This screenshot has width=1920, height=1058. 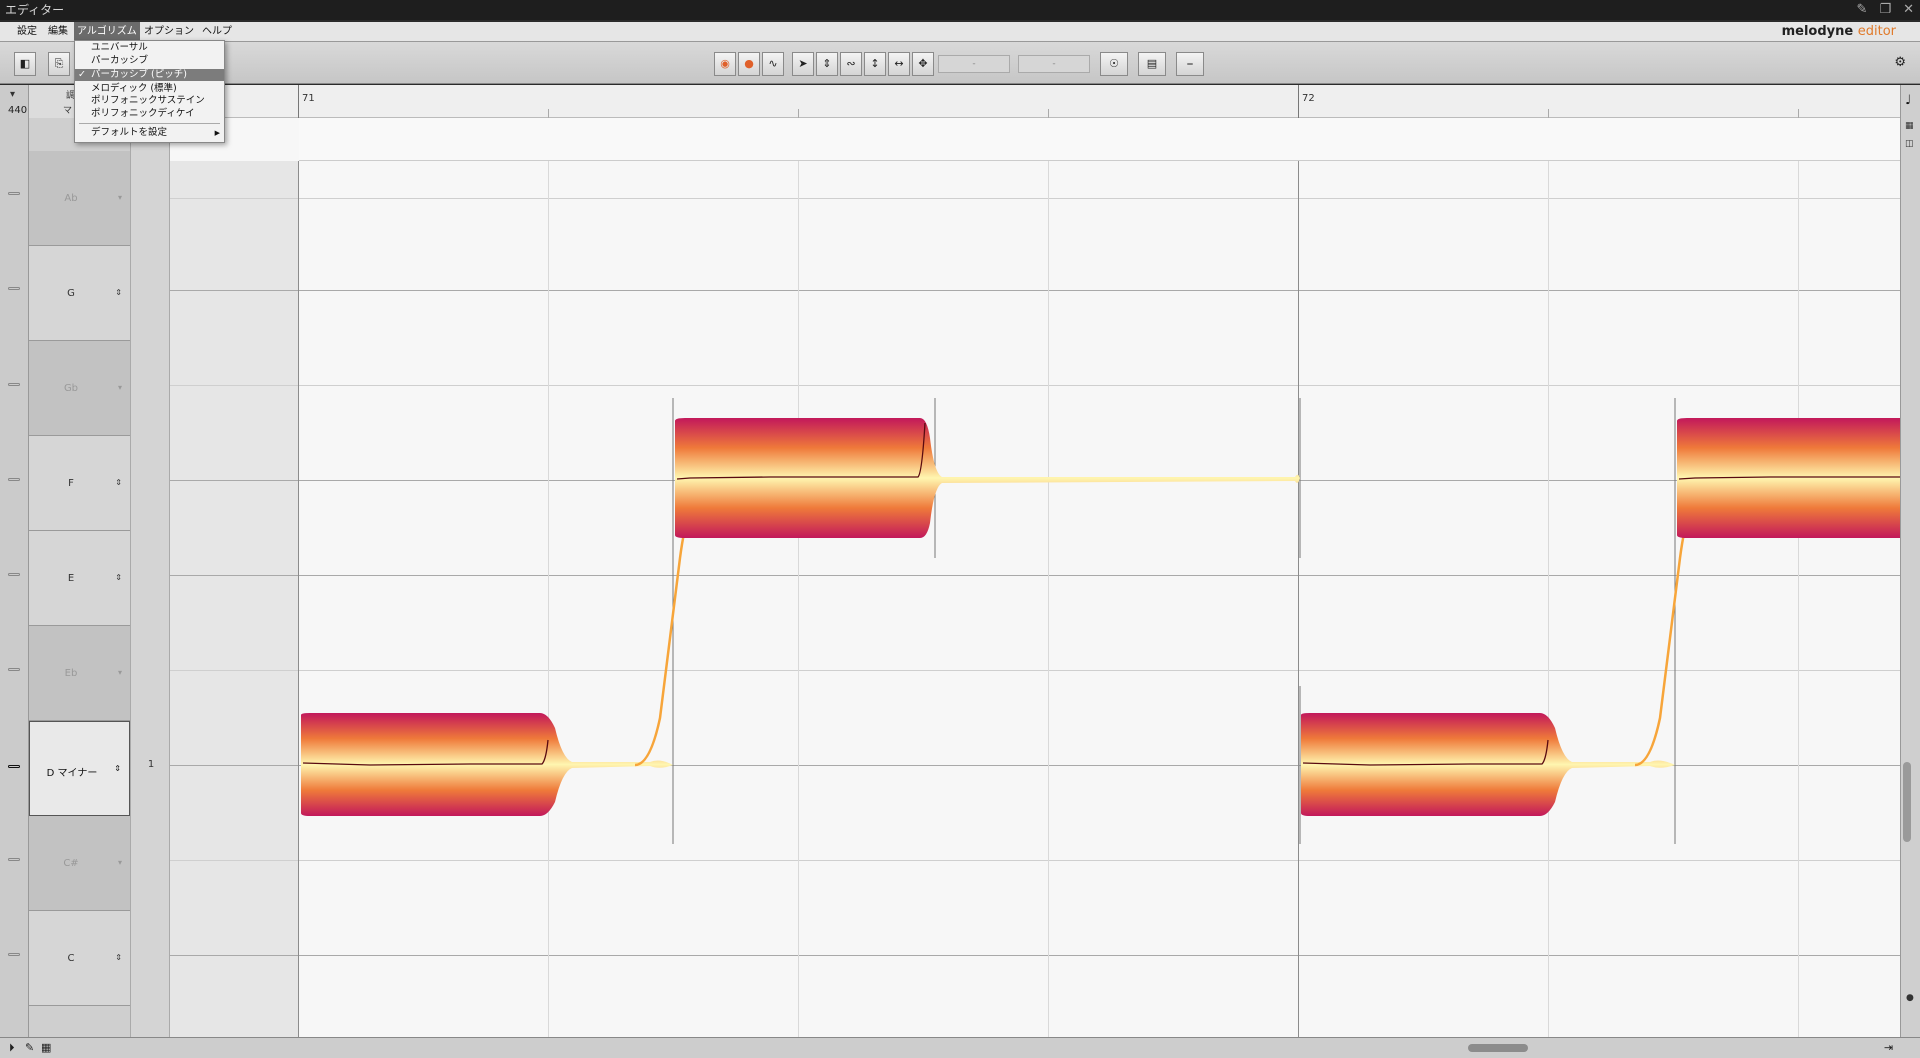 I want to click on pitch-grid-mode-icon: ▾, so click(x=12, y=94).